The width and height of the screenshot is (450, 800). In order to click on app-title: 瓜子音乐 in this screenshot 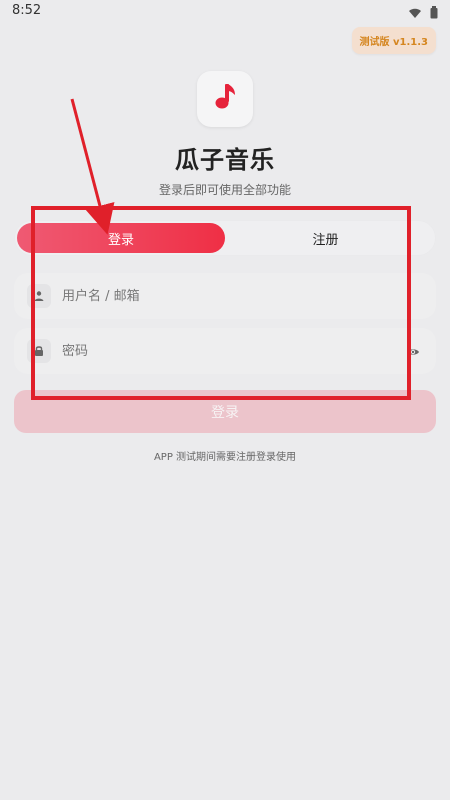, I will do `click(225, 160)`.